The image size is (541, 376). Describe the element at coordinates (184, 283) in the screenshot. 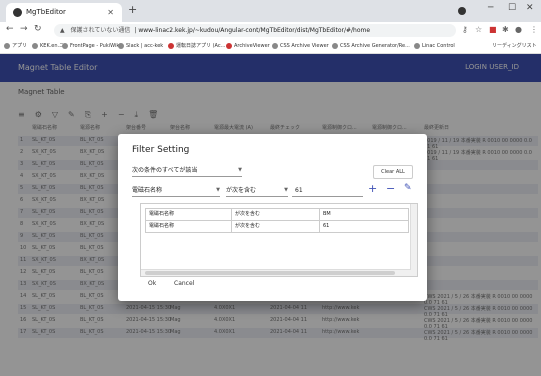

I see `cancel-button: Cancel` at that location.